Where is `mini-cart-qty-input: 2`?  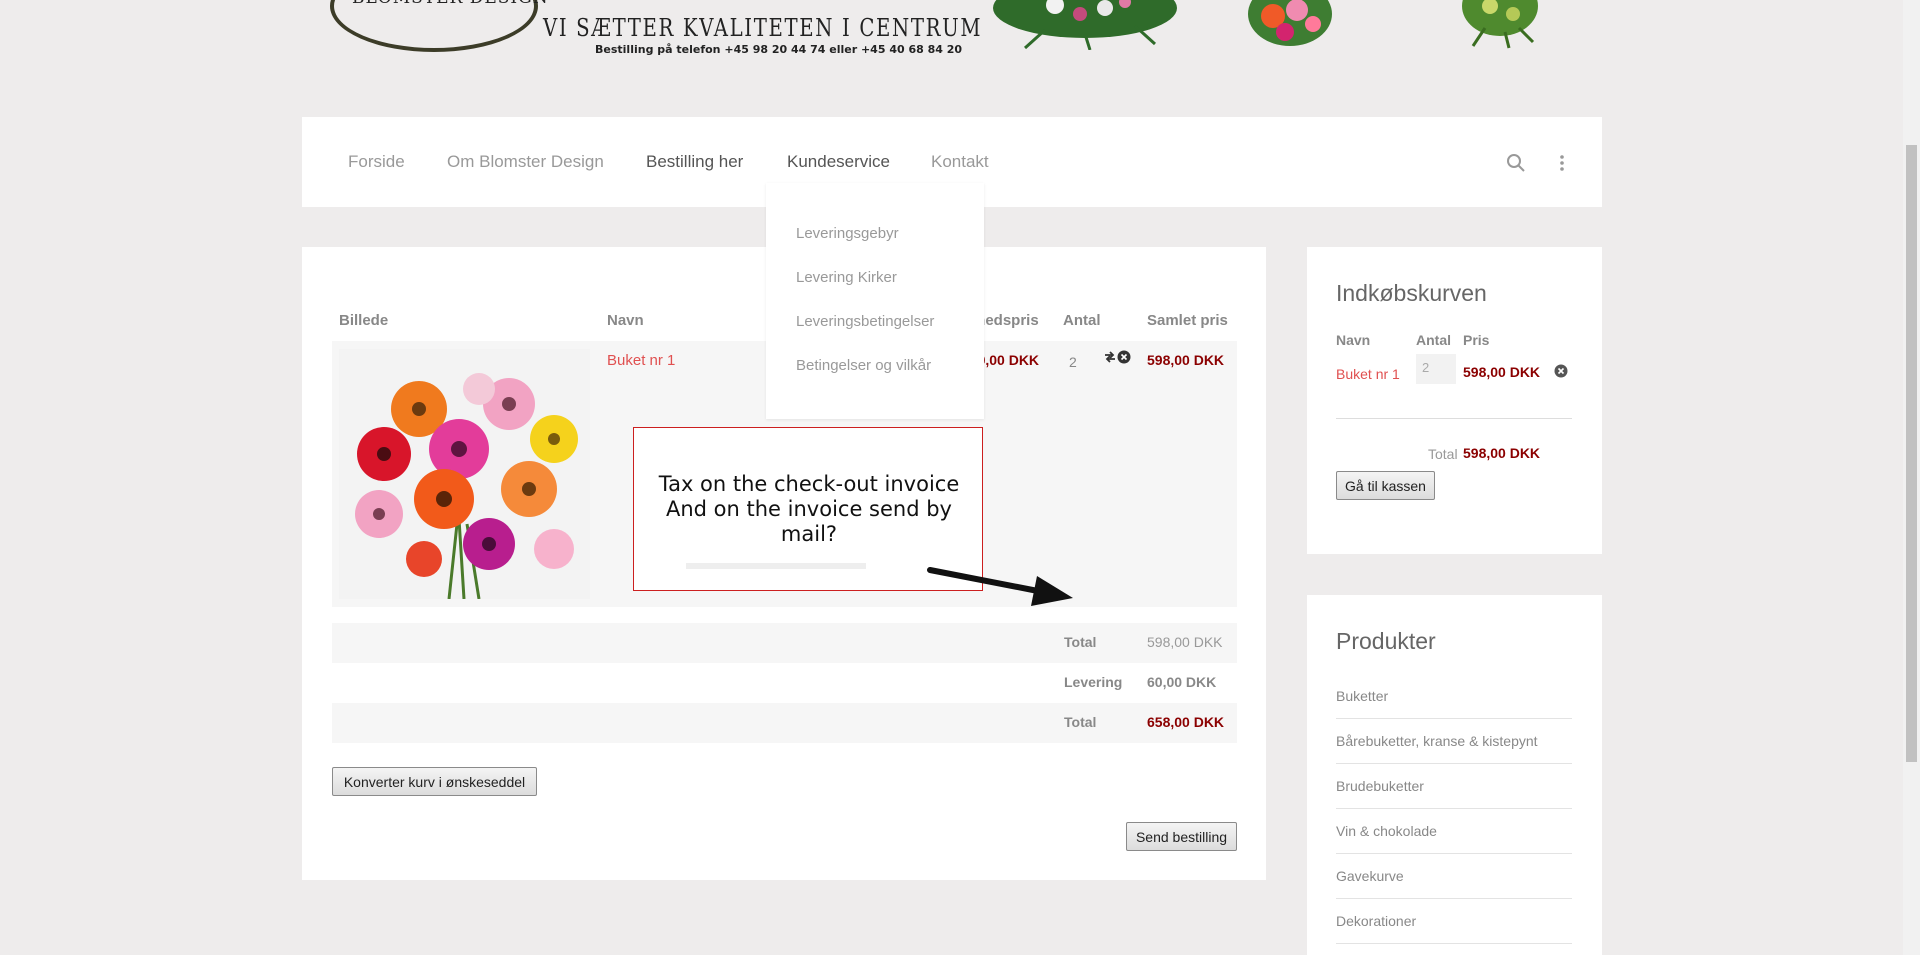
mini-cart-qty-input: 2 is located at coordinates (1436, 369).